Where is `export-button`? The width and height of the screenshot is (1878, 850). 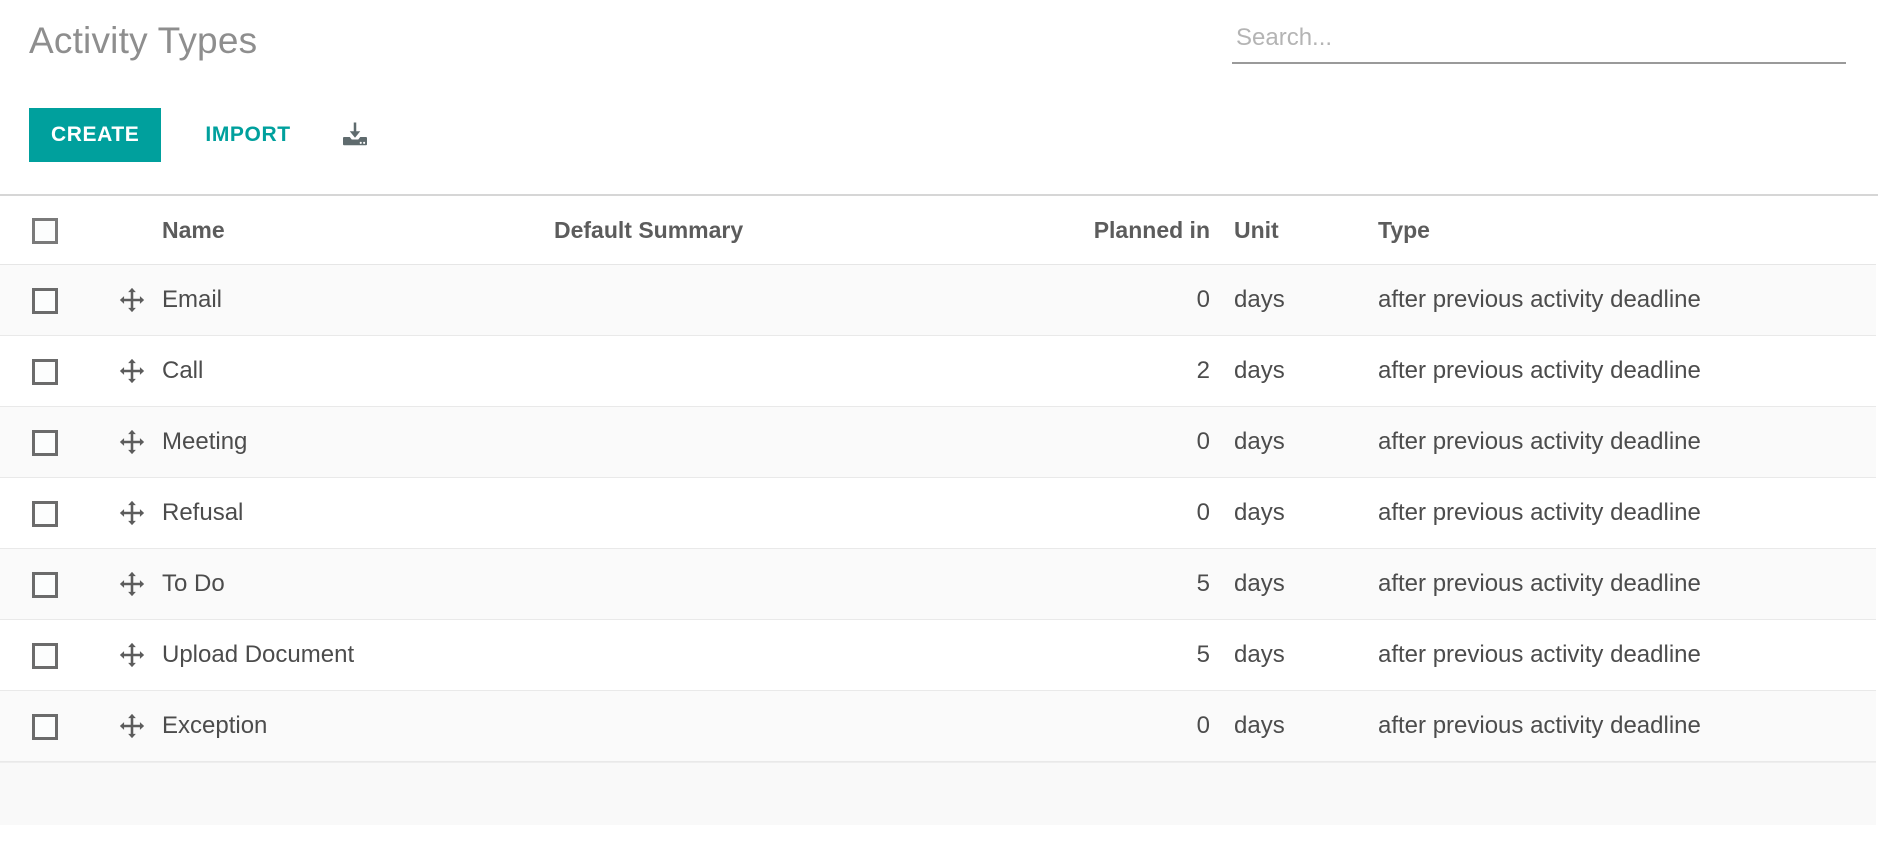
export-button is located at coordinates (355, 135).